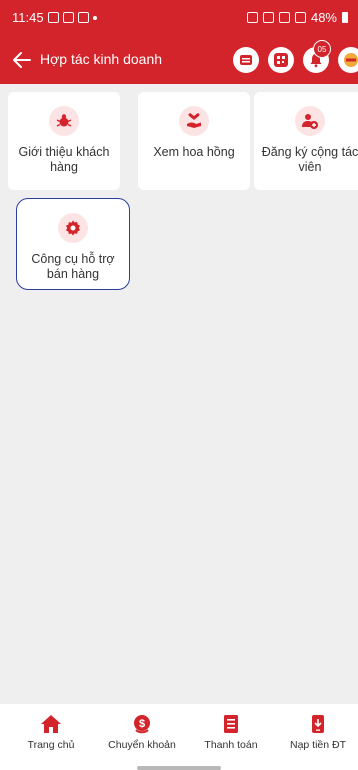  What do you see at coordinates (28, 17) in the screenshot?
I see `status-time: 11:45` at bounding box center [28, 17].